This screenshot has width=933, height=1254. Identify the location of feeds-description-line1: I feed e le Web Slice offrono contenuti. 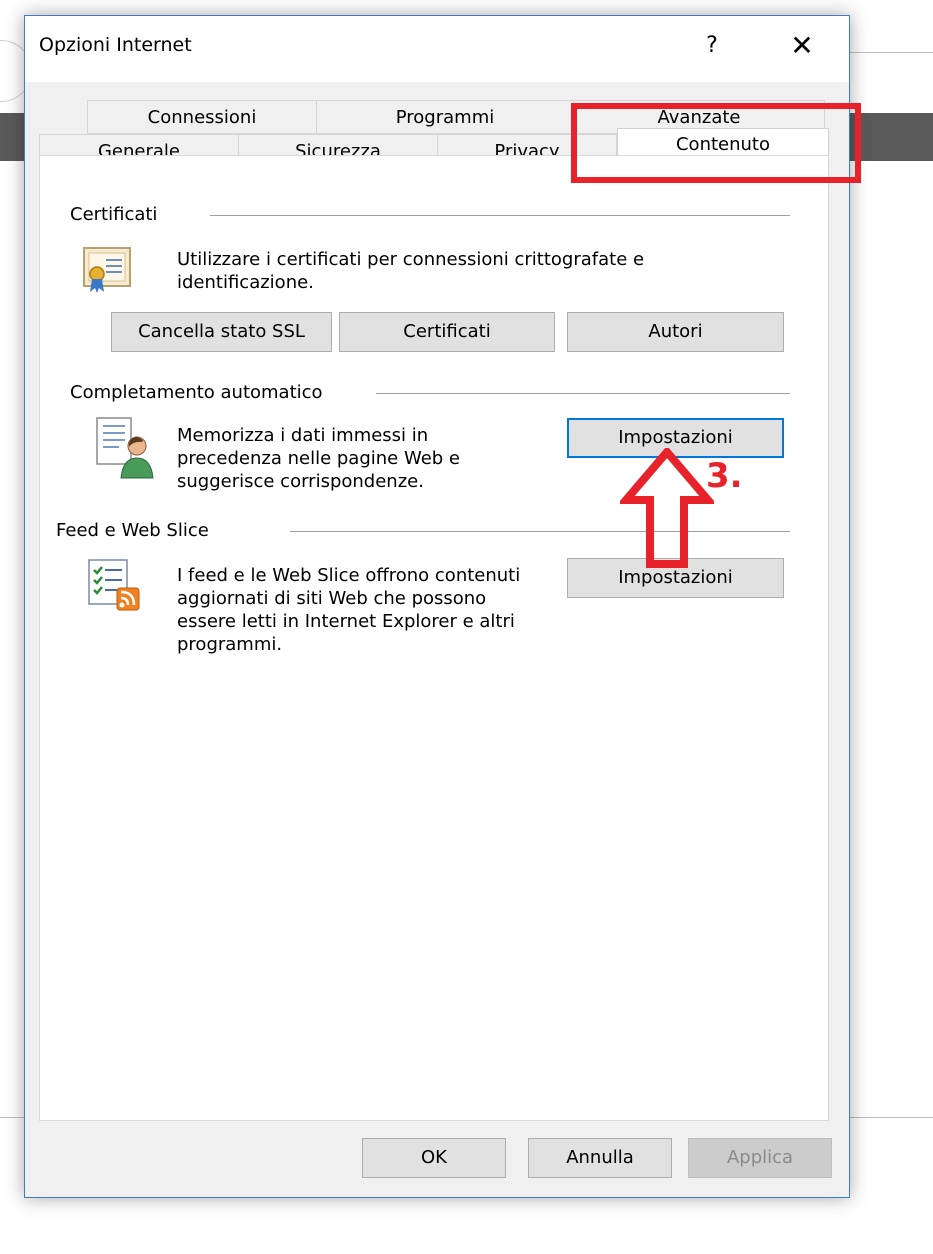
(349, 575).